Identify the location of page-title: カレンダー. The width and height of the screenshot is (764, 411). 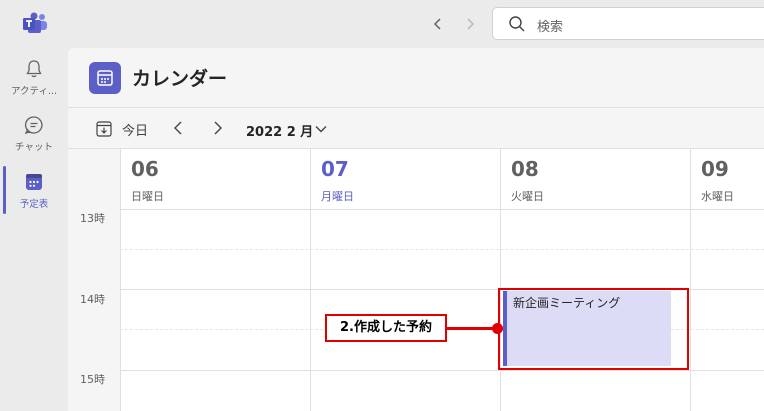
(180, 79).